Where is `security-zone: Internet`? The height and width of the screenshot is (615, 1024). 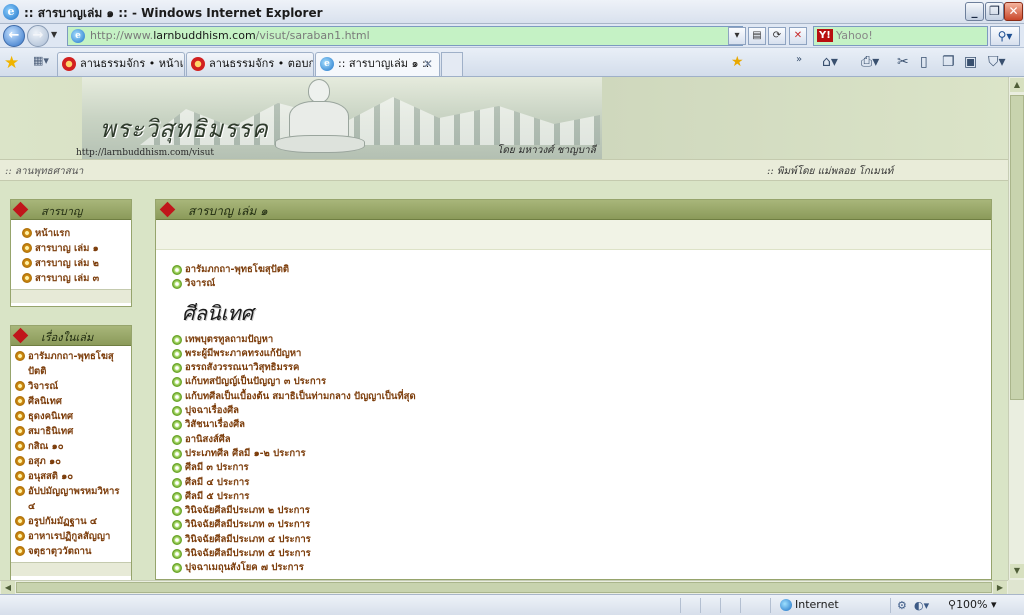 security-zone: Internet is located at coordinates (809, 604).